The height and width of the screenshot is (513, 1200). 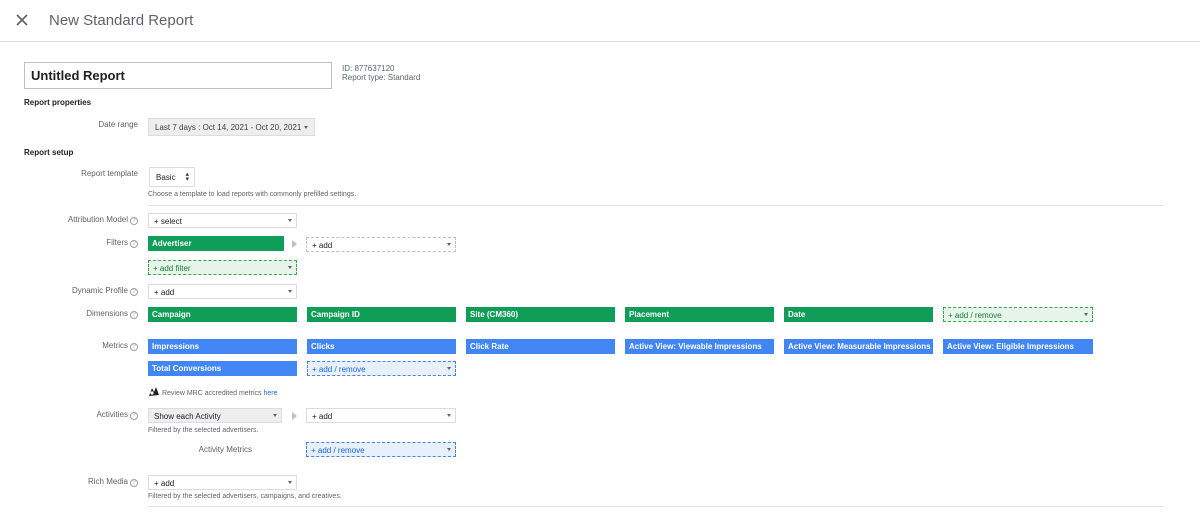 I want to click on activity-metrics-add-label: + add / remove, so click(x=338, y=450).